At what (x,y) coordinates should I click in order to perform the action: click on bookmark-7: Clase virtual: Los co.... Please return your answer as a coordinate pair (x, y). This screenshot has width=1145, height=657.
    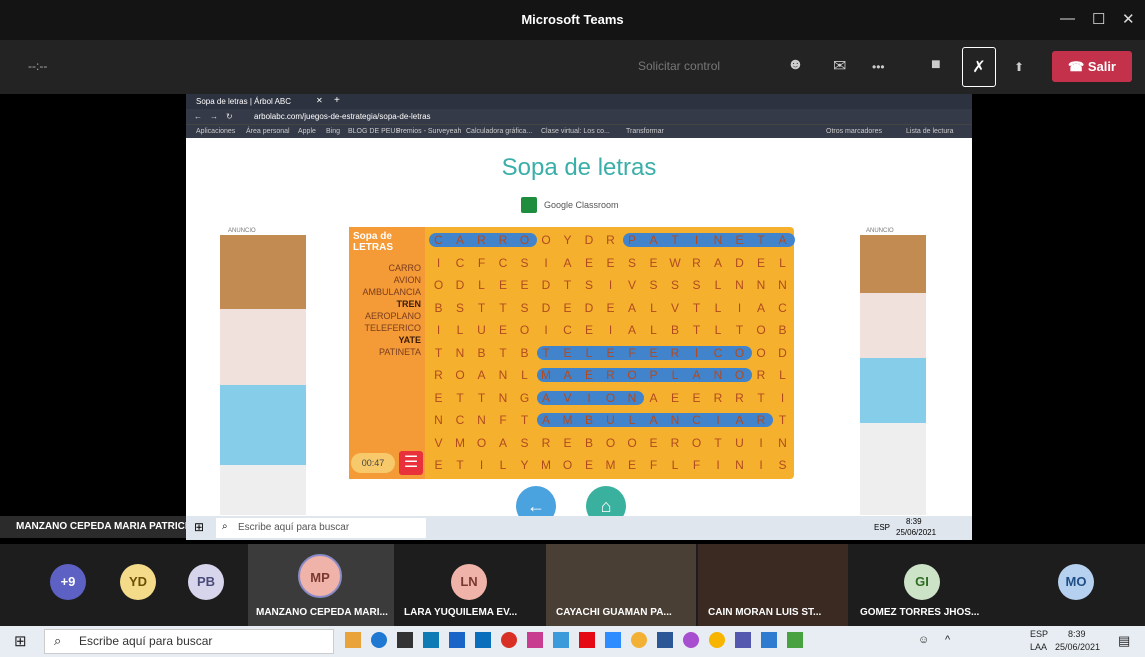
    Looking at the image, I should click on (575, 131).